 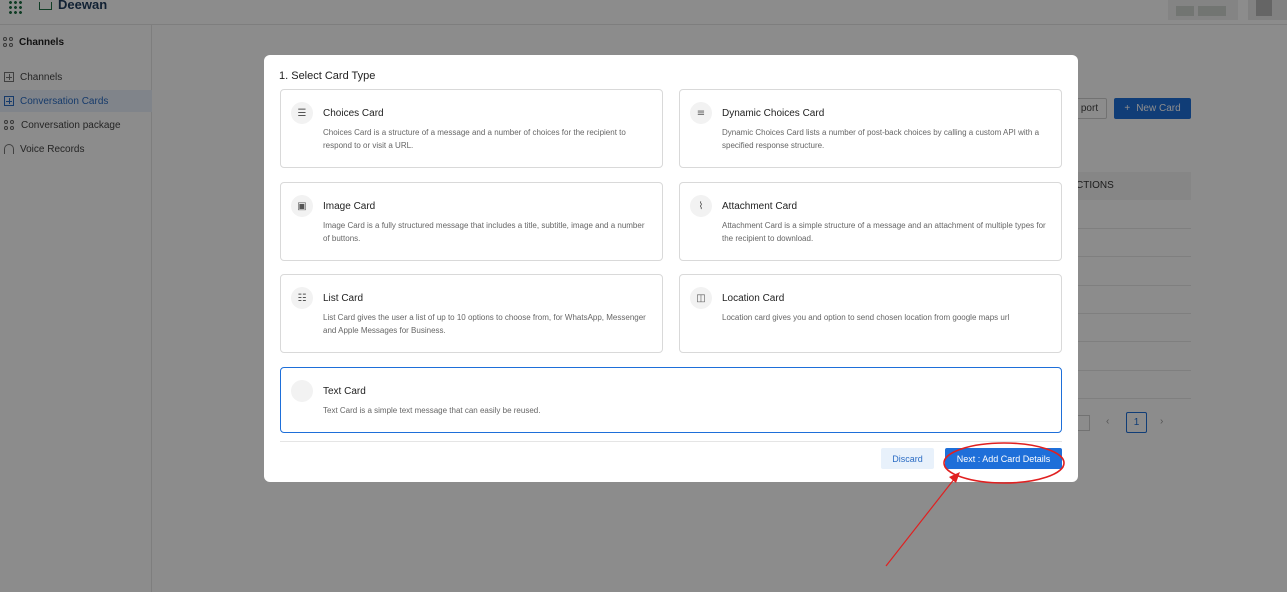 What do you see at coordinates (701, 298) in the screenshot?
I see `map-icon: ◫` at bounding box center [701, 298].